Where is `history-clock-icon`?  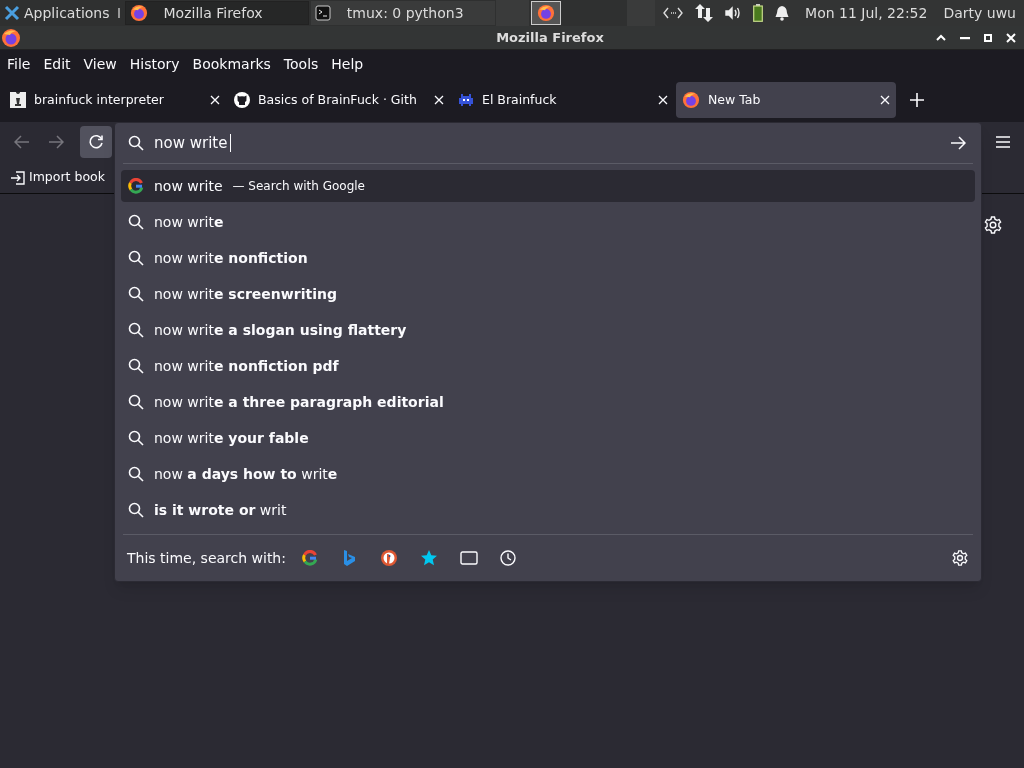
history-clock-icon is located at coordinates (507, 558).